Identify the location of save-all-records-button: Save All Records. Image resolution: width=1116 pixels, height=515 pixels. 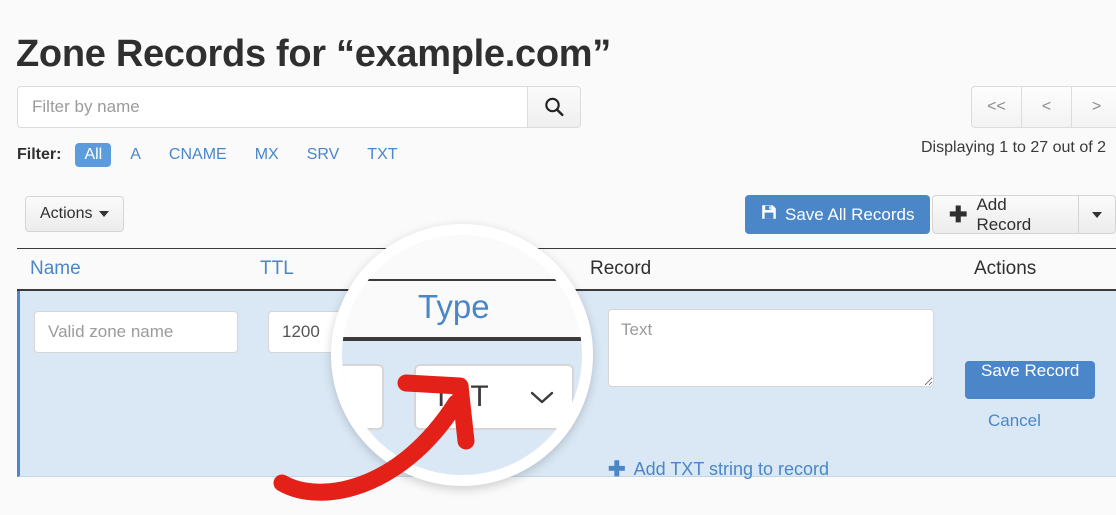
(838, 214).